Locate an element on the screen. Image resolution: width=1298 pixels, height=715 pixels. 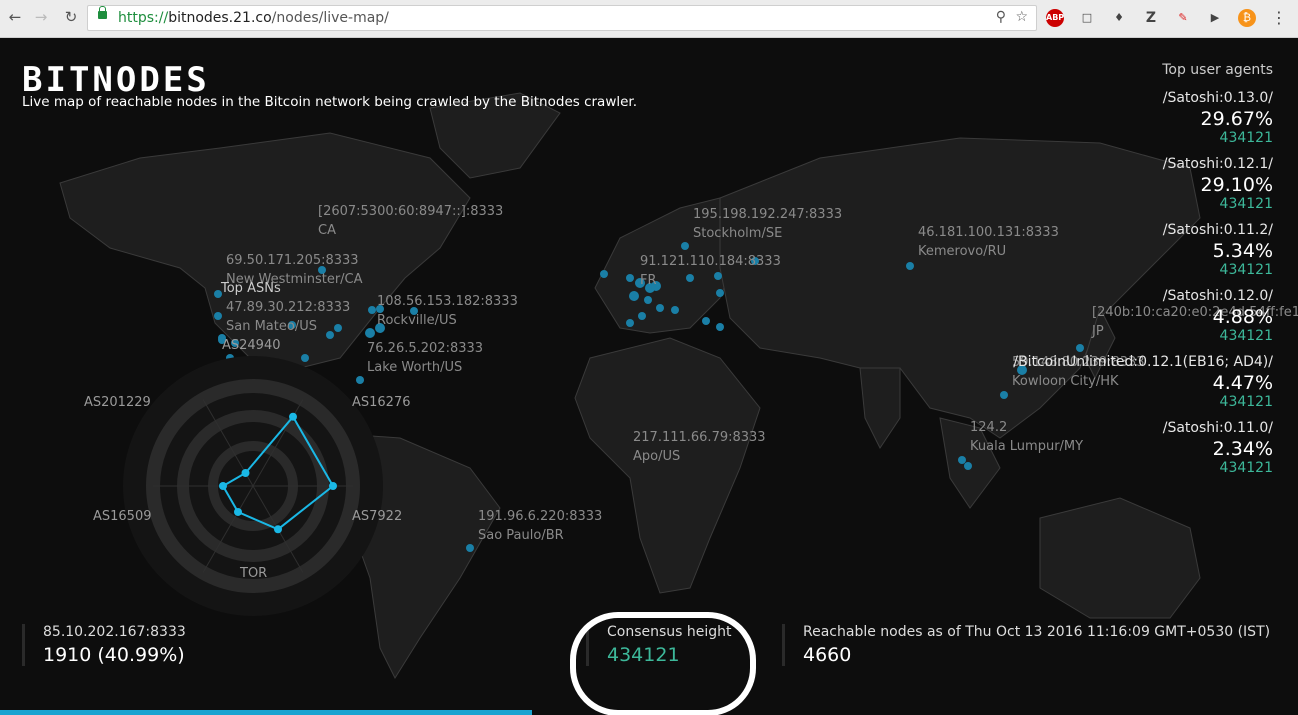
lock-icon is located at coordinates (102, 12).